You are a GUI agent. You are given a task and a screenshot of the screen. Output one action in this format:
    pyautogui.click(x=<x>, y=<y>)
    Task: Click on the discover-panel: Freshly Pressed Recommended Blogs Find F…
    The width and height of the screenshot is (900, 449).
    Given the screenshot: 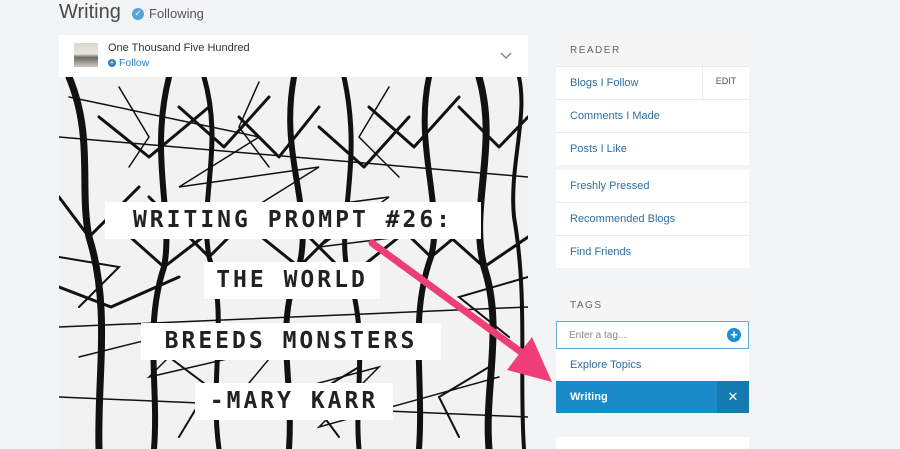 What is the action you would take?
    pyautogui.click(x=652, y=219)
    